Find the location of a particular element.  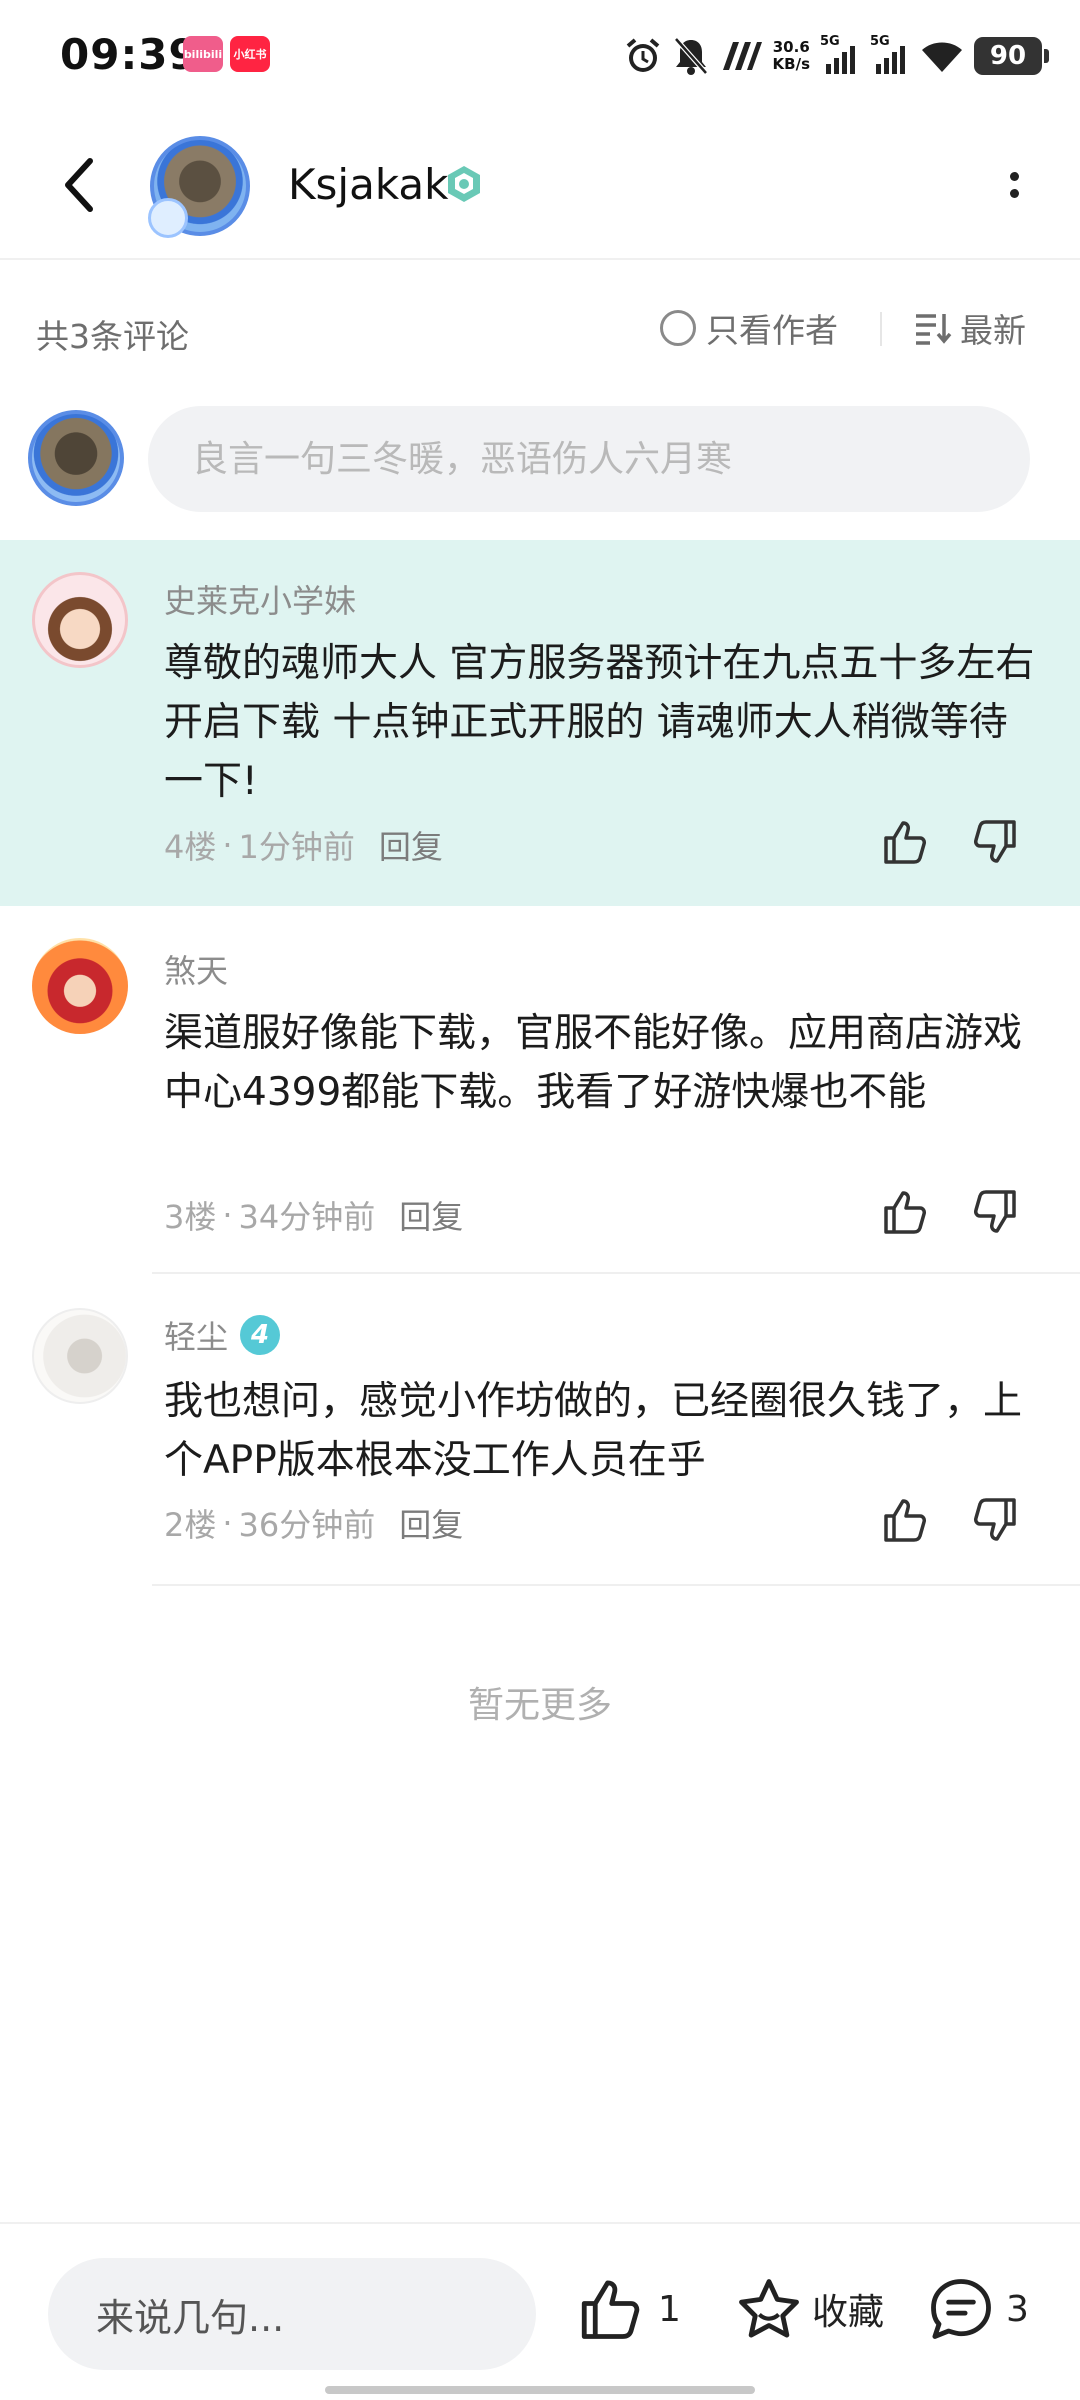

author-only-toggle: 只看作者 is located at coordinates (749, 328).